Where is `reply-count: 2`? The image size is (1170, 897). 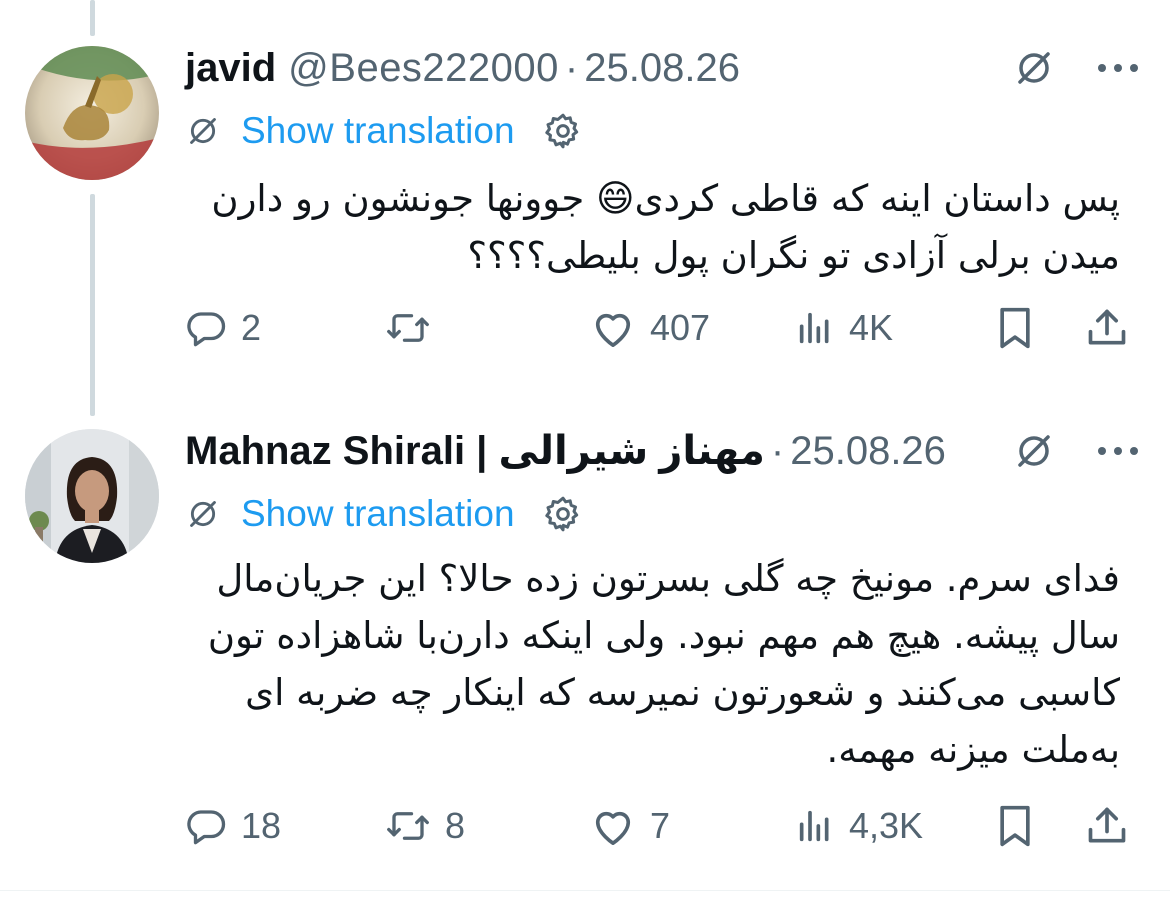 reply-count: 2 is located at coordinates (251, 327).